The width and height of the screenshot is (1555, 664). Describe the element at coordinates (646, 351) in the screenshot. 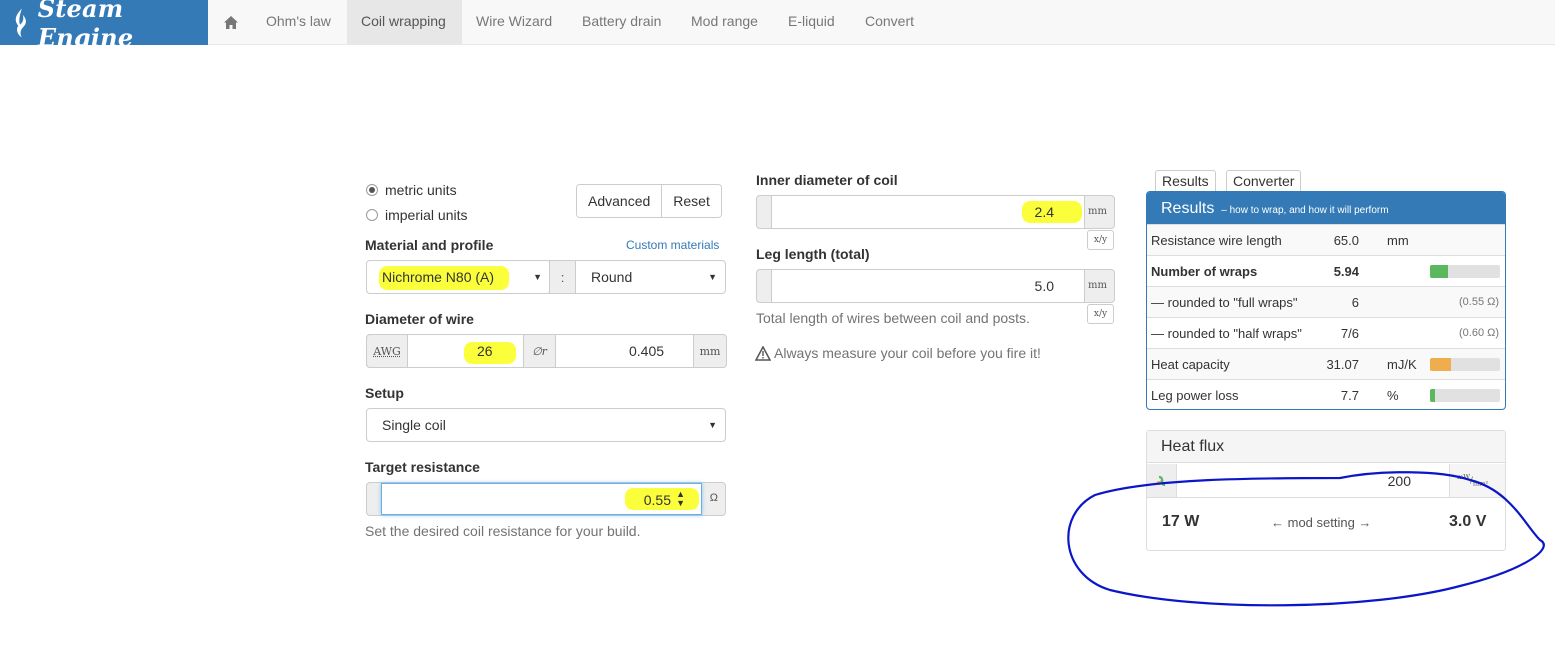

I see `diameter-input: 0.405` at that location.